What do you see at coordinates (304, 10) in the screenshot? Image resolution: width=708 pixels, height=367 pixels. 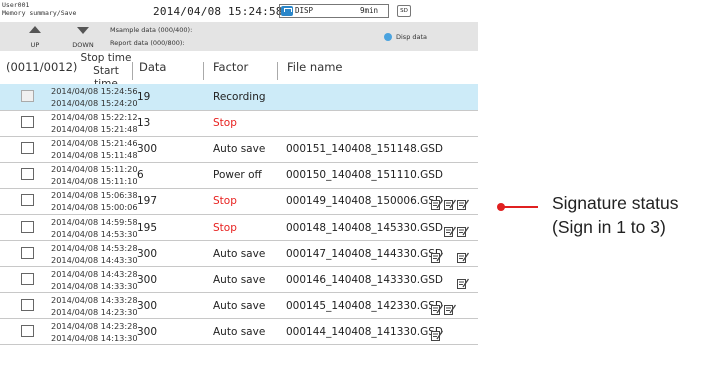 I see `disp-label: DISP` at bounding box center [304, 10].